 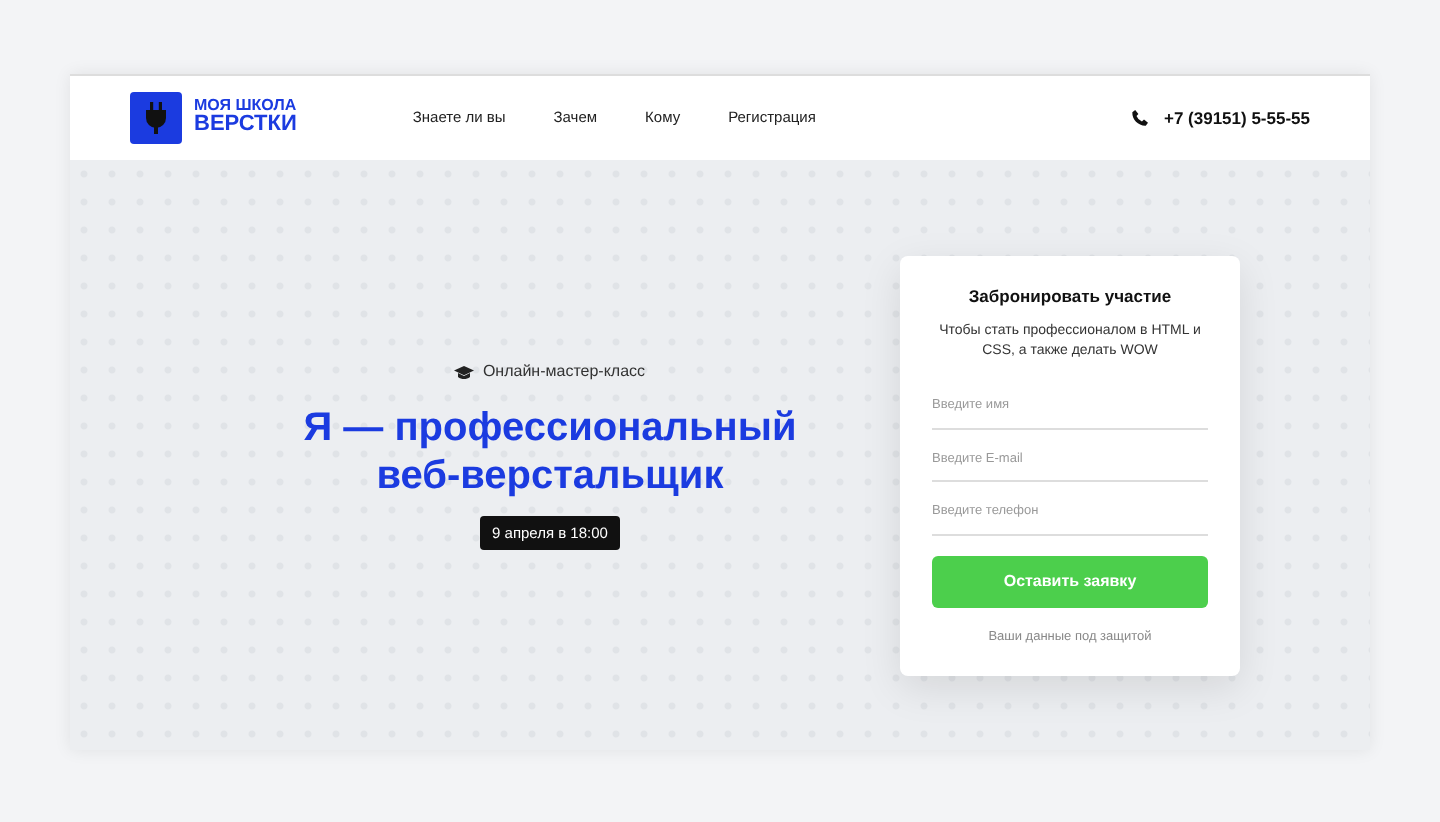 I want to click on eyebrow-text: Онлайн-мастер-класс, so click(x=564, y=372).